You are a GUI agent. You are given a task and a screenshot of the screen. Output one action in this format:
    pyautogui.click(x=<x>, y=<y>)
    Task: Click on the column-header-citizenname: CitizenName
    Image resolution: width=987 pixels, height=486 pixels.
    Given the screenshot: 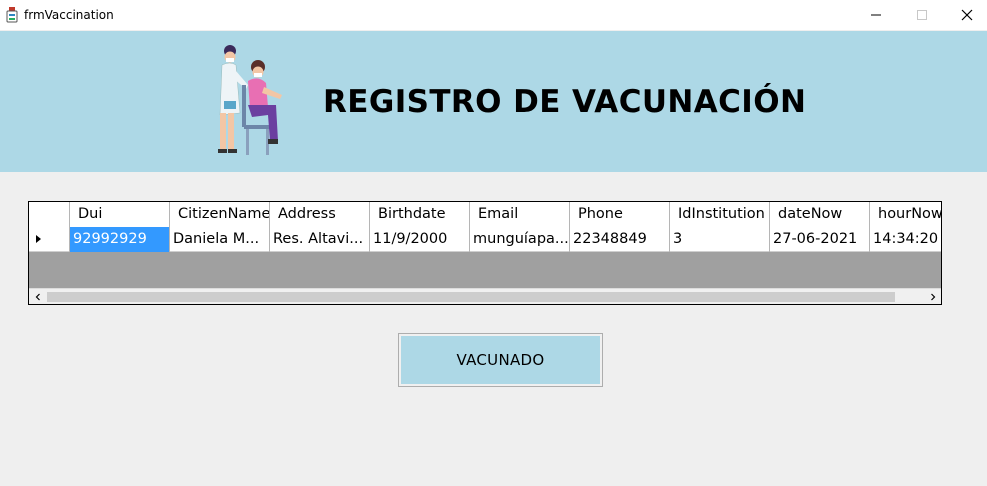 What is the action you would take?
    pyautogui.click(x=220, y=214)
    